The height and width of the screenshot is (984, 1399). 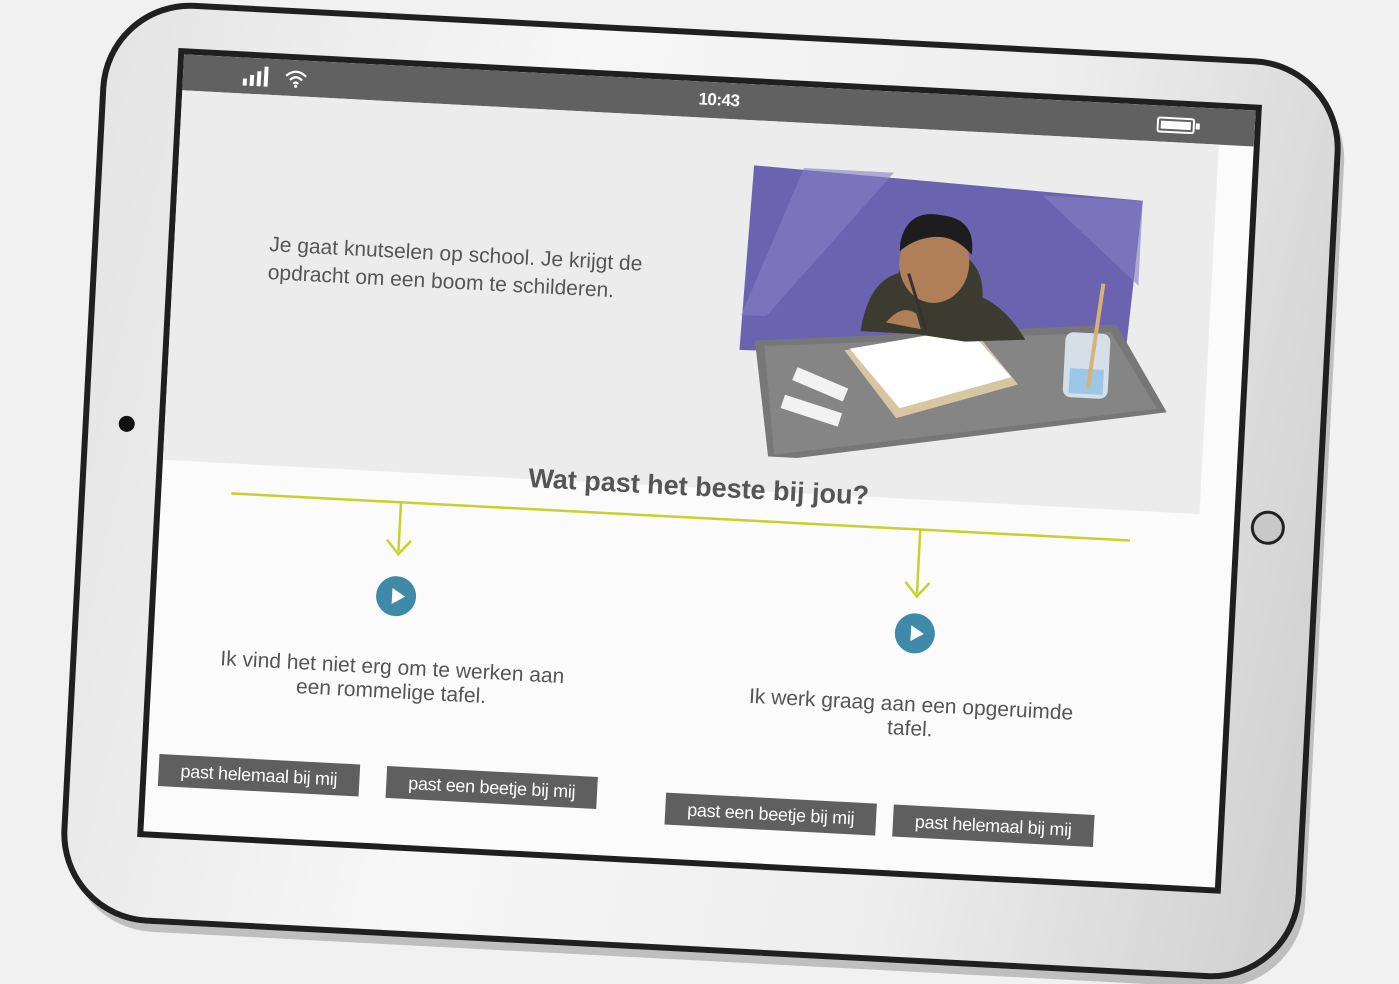 I want to click on child-painting-illustration, so click(x=953, y=313).